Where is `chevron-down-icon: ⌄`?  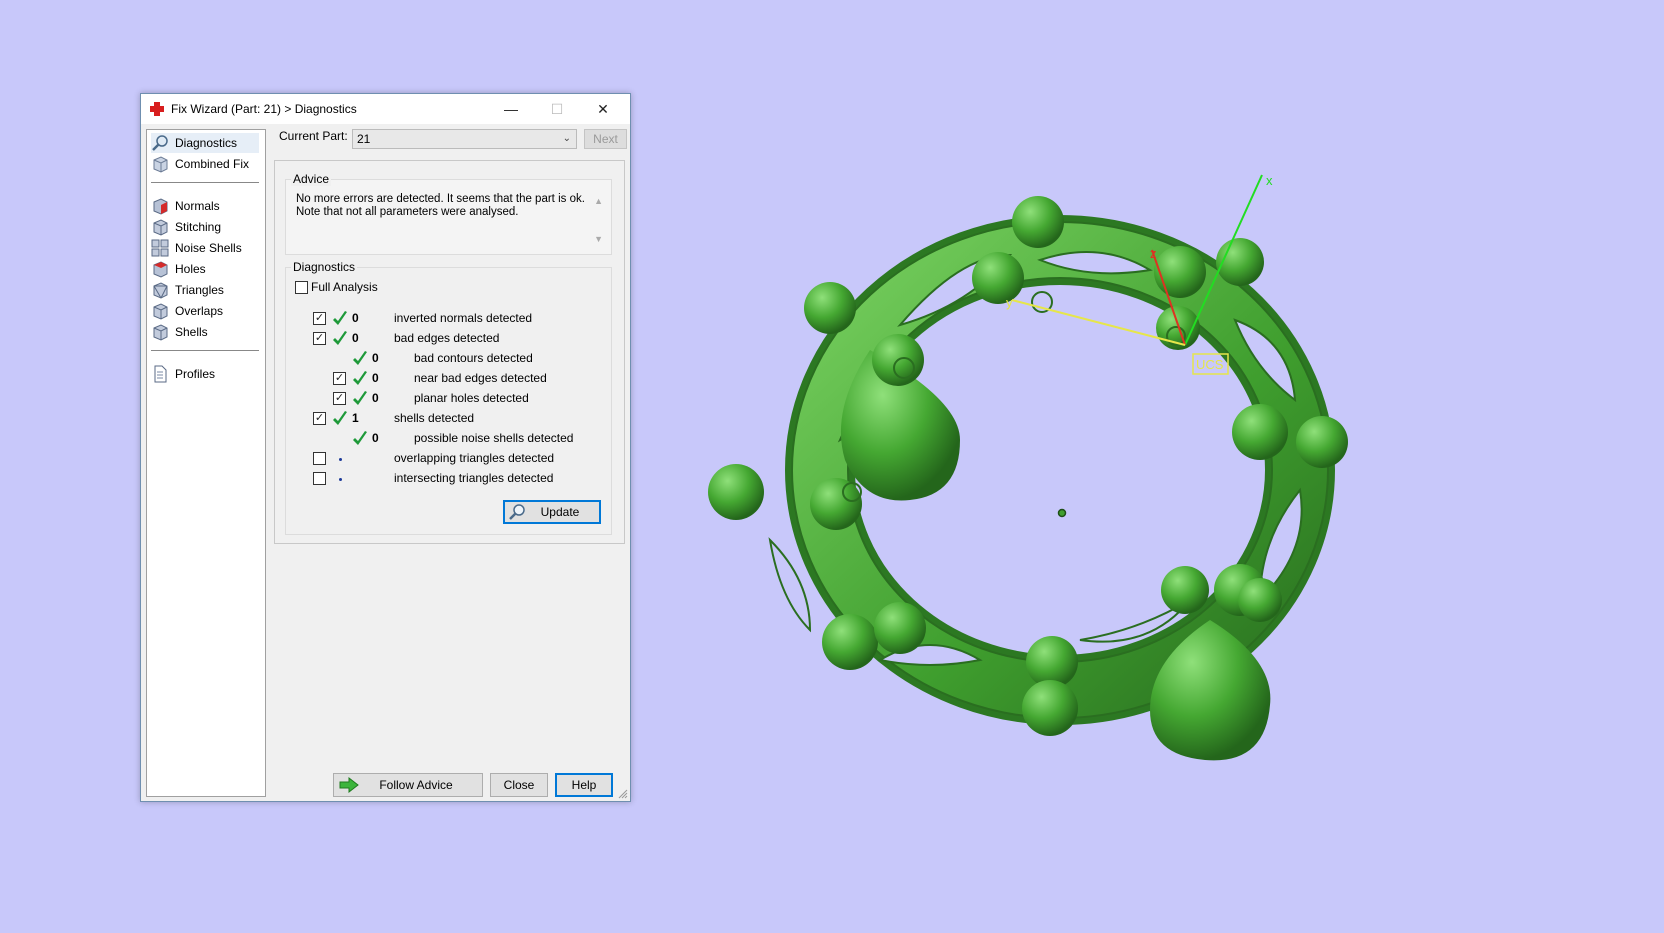
chevron-down-icon: ⌄ is located at coordinates (566, 138).